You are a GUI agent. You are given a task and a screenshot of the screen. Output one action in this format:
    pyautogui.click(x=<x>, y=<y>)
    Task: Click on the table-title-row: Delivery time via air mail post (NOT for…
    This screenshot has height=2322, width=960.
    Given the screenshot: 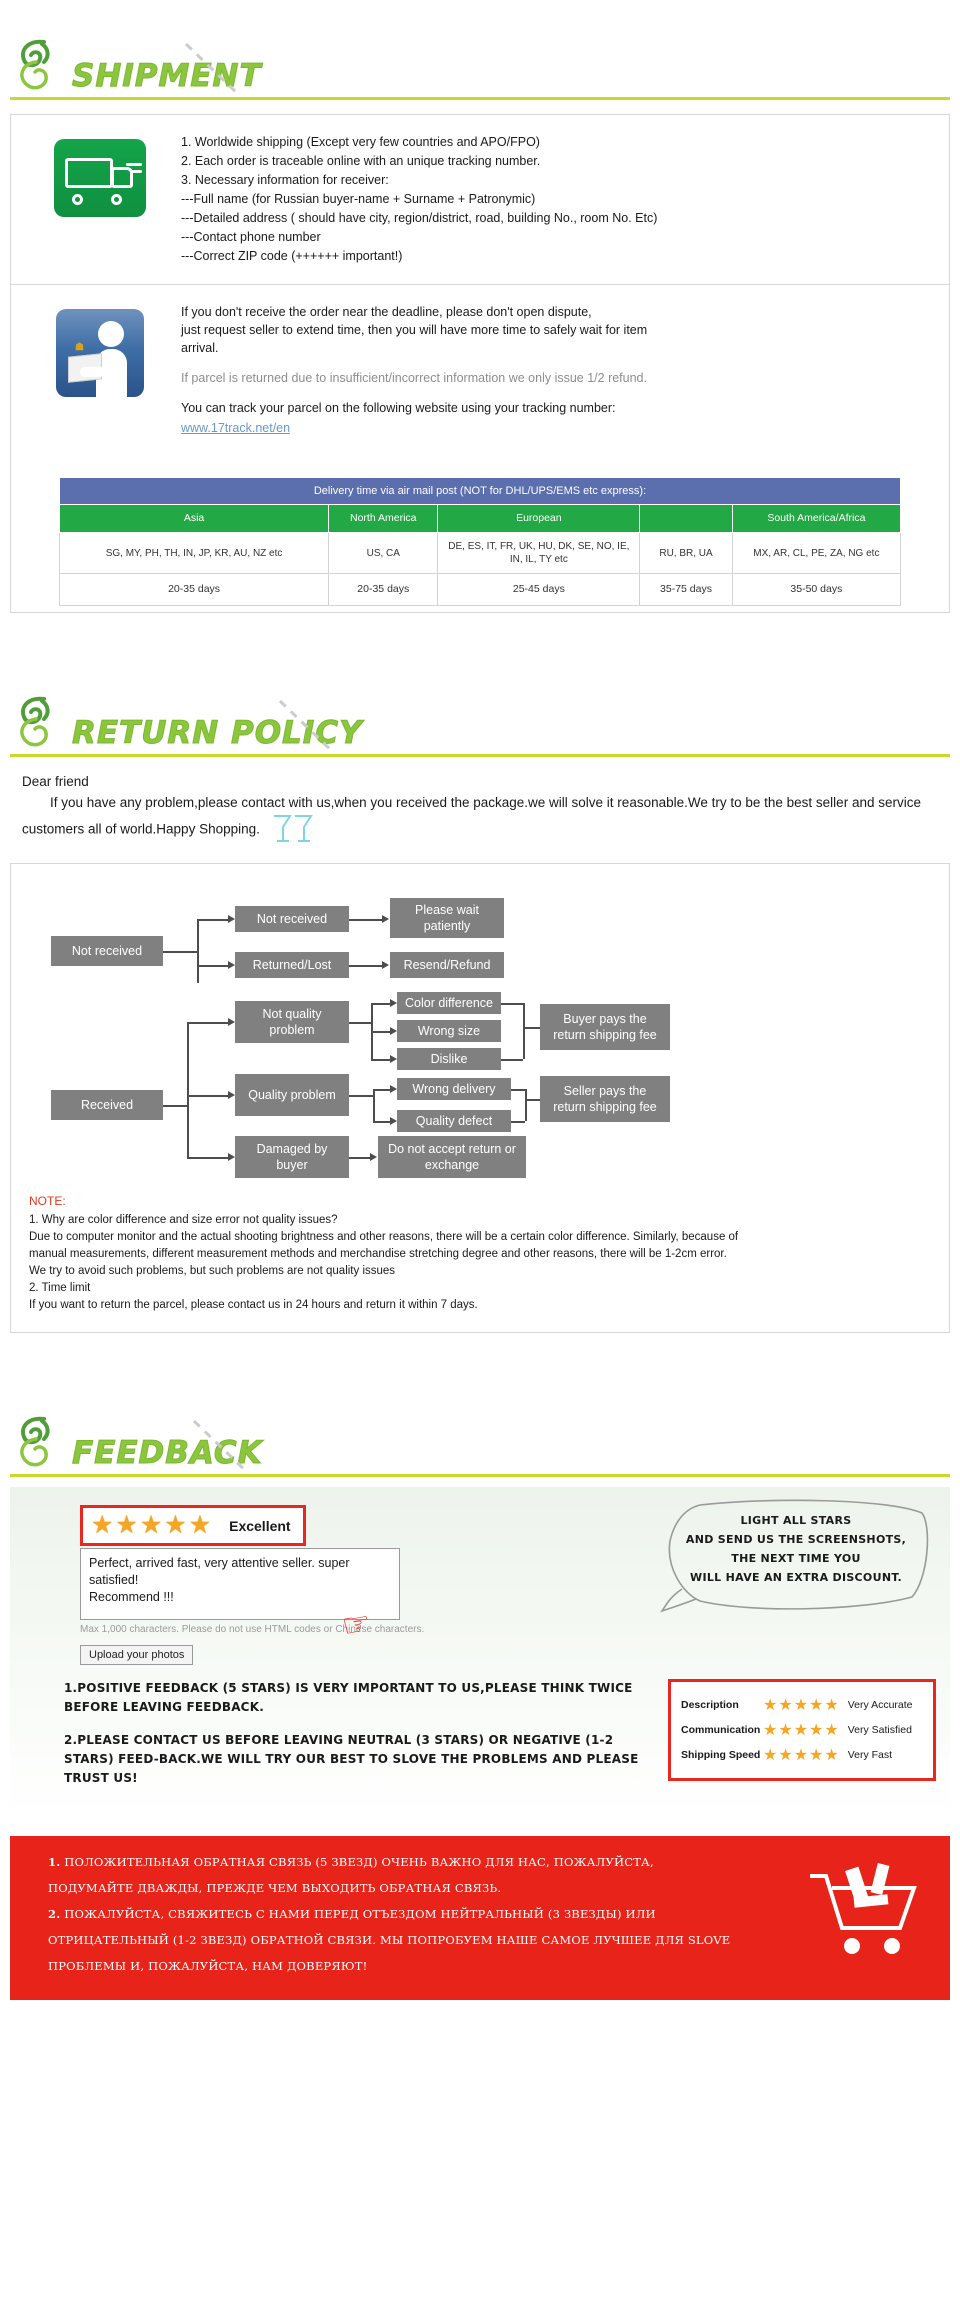 What is the action you would take?
    pyautogui.click(x=480, y=491)
    